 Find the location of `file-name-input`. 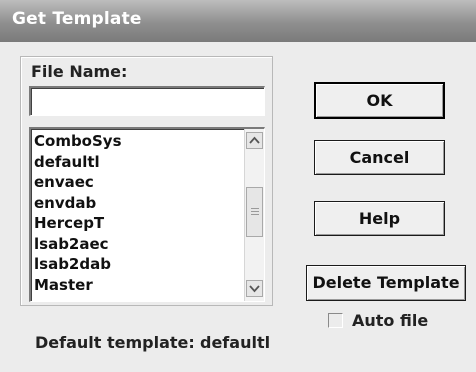

file-name-input is located at coordinates (147, 101).